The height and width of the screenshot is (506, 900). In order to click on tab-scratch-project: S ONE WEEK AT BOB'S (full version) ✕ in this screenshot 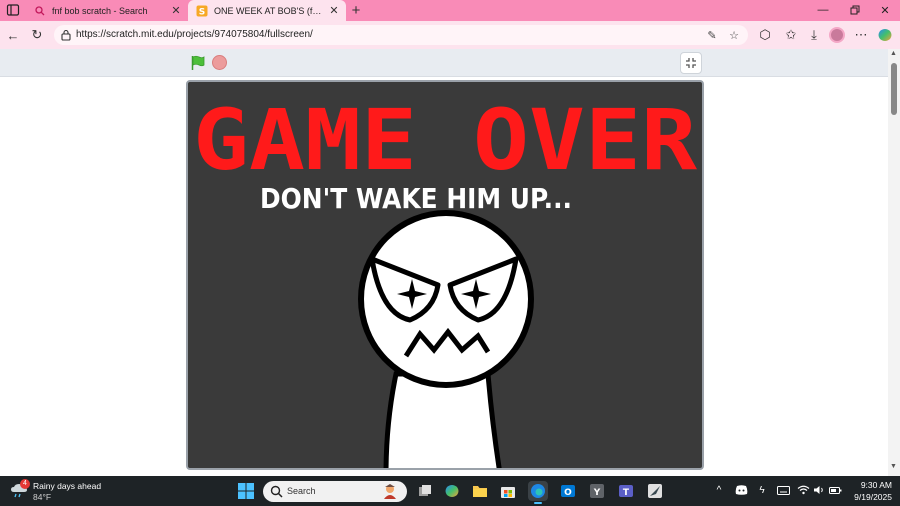, I will do `click(267, 10)`.